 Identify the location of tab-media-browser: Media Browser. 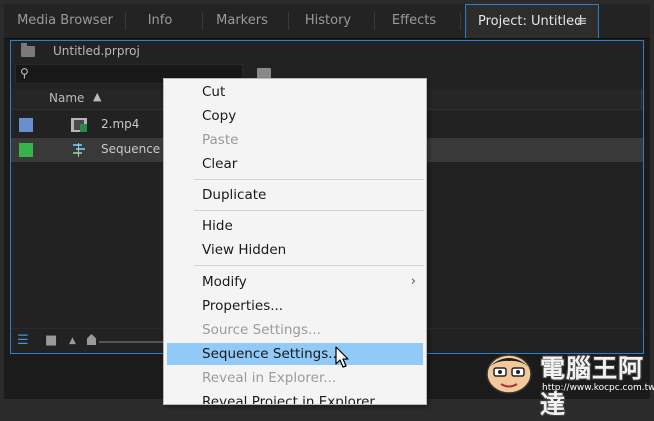
(65, 21).